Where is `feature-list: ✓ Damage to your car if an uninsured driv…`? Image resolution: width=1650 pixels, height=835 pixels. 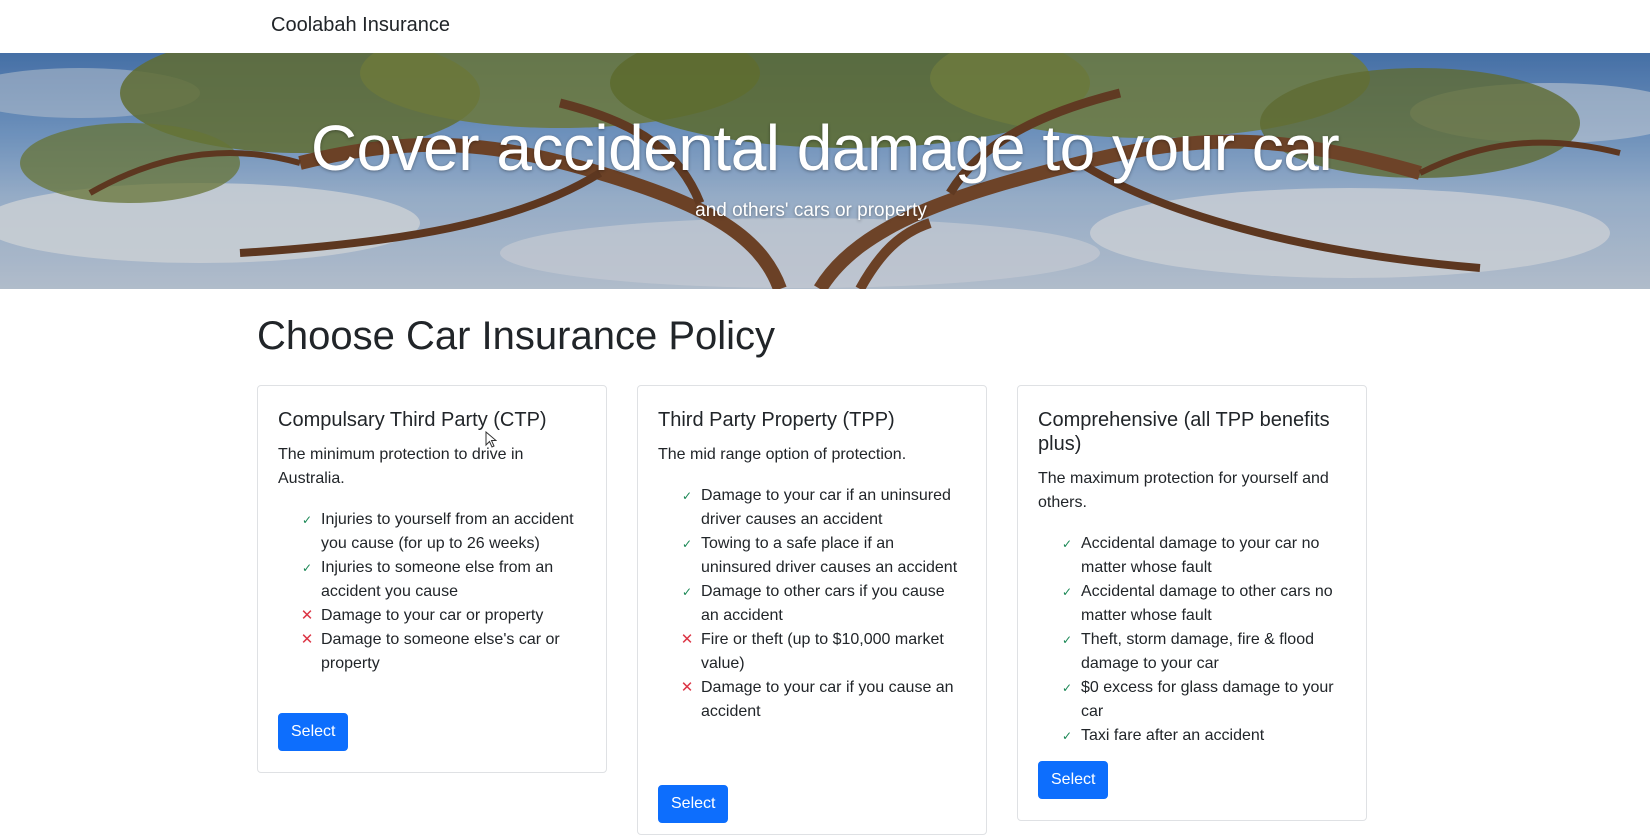
feature-list: ✓ Damage to your car if an uninsured driv… is located at coordinates (821, 604).